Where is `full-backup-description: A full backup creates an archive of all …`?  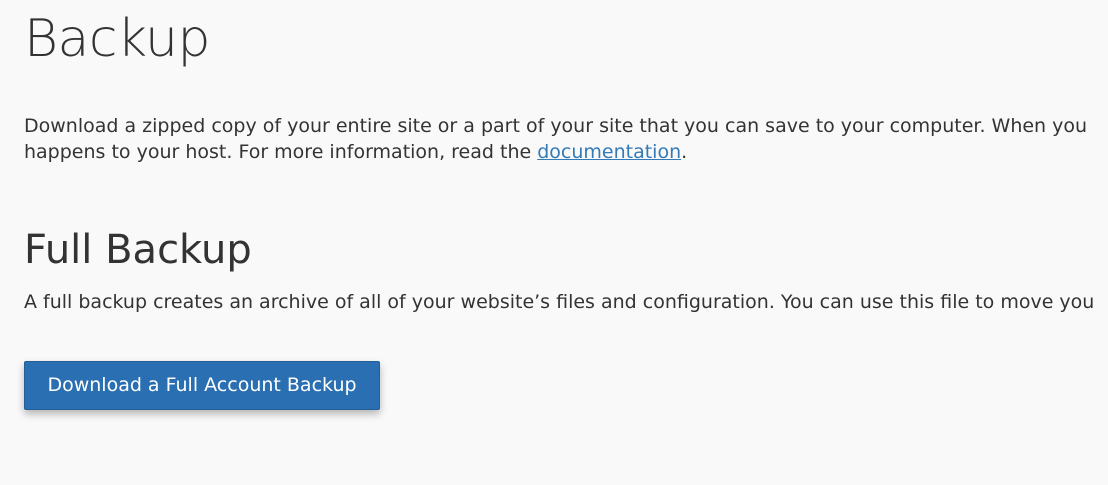
full-backup-description: A full backup creates an archive of all … is located at coordinates (559, 302).